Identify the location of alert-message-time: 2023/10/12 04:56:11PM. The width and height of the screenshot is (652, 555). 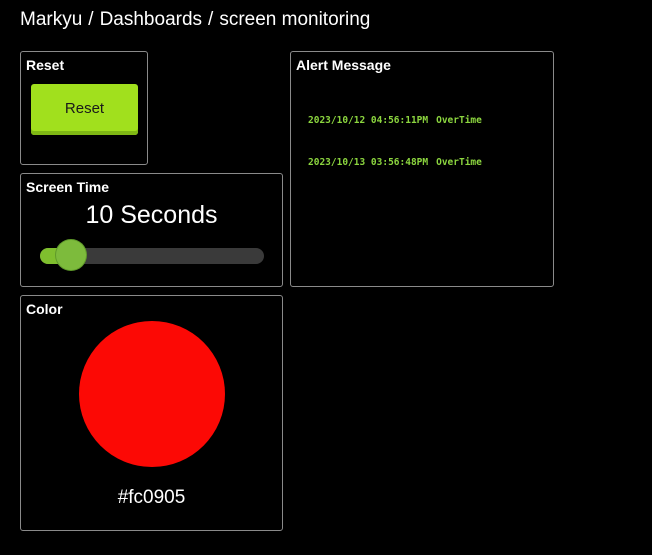
(368, 120).